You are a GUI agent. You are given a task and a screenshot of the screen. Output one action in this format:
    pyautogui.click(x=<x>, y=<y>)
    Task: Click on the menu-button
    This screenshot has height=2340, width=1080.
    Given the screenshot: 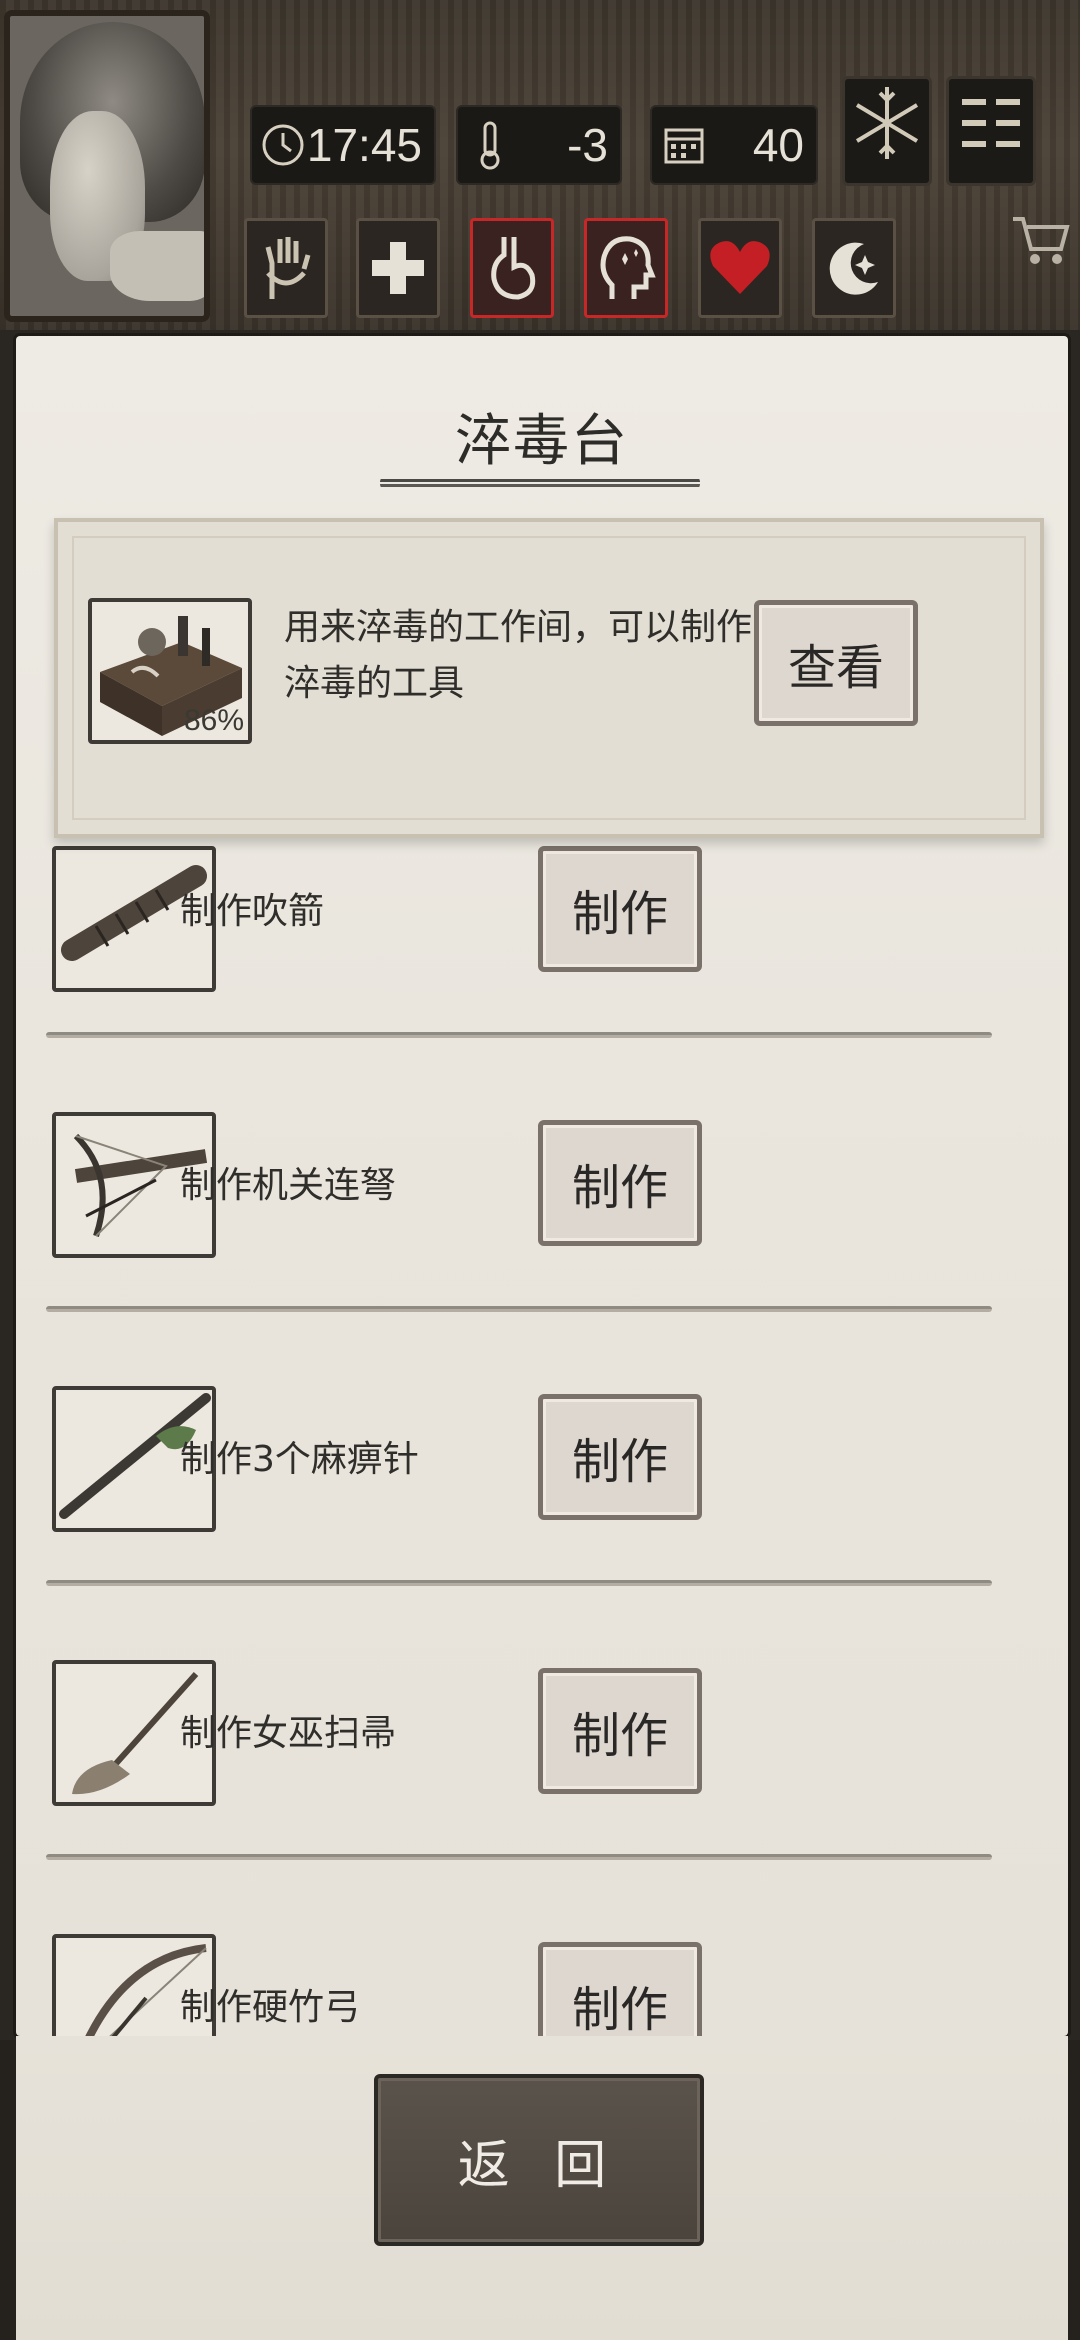 What is the action you would take?
    pyautogui.click(x=991, y=131)
    